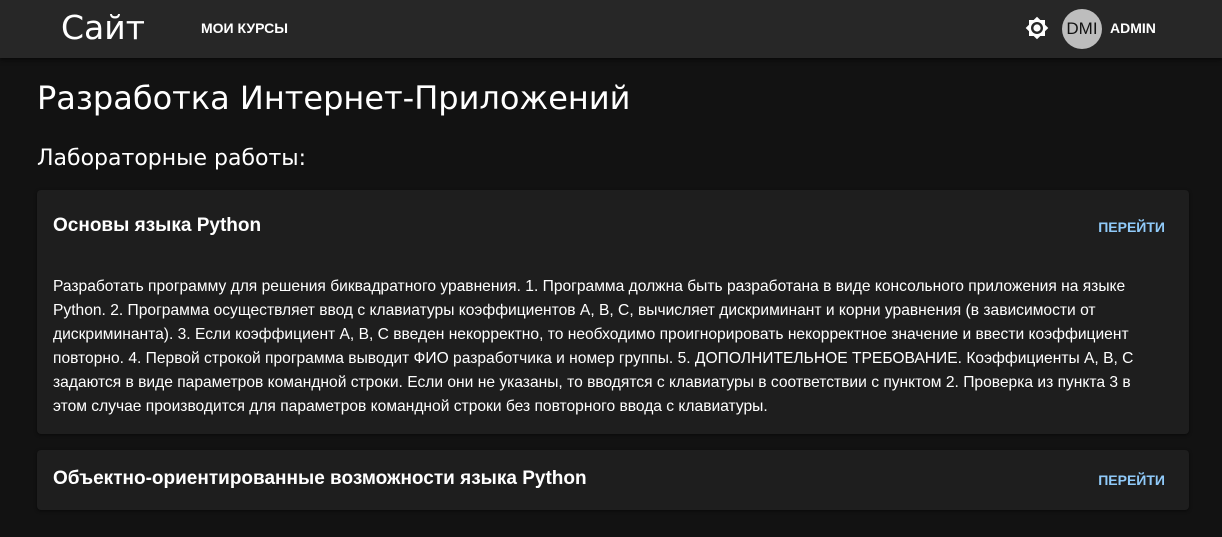 The height and width of the screenshot is (537, 1222). I want to click on site-title: Сайт, so click(103, 28).